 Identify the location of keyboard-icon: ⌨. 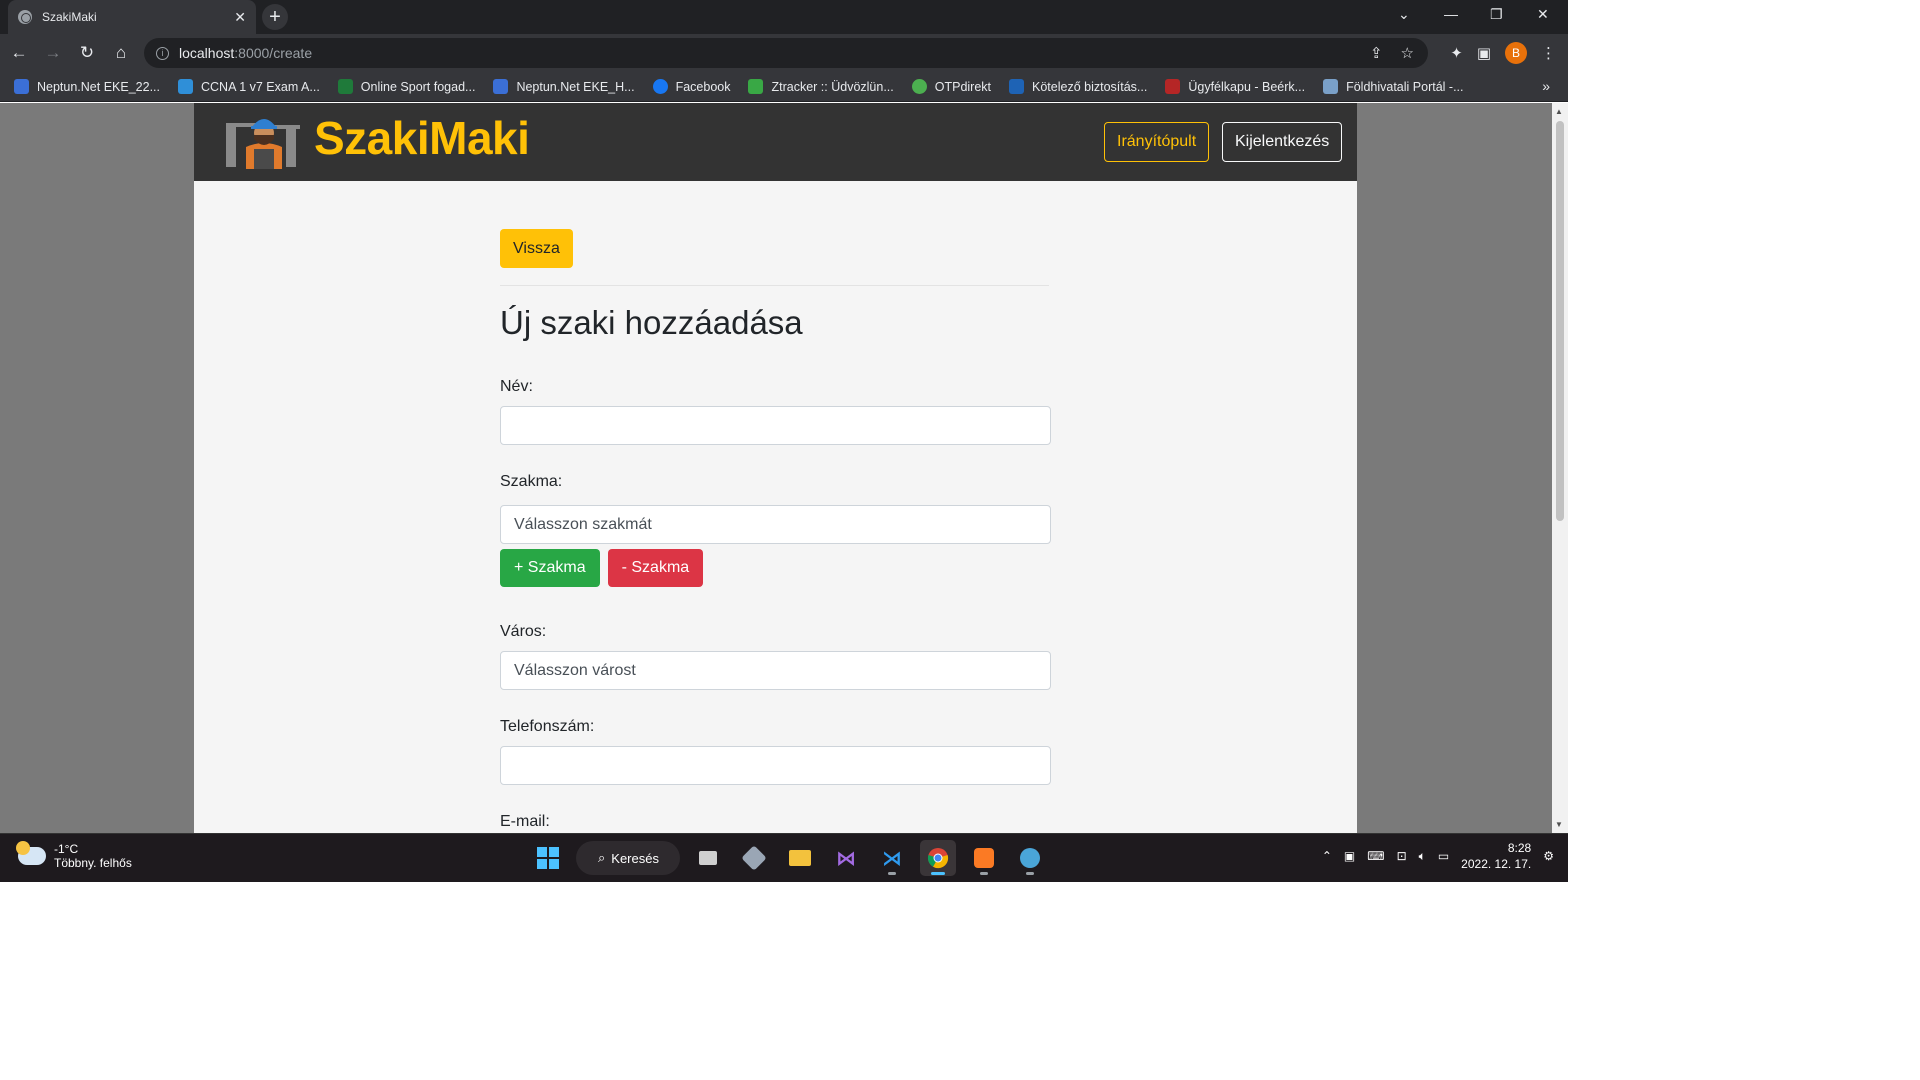
(1375, 856).